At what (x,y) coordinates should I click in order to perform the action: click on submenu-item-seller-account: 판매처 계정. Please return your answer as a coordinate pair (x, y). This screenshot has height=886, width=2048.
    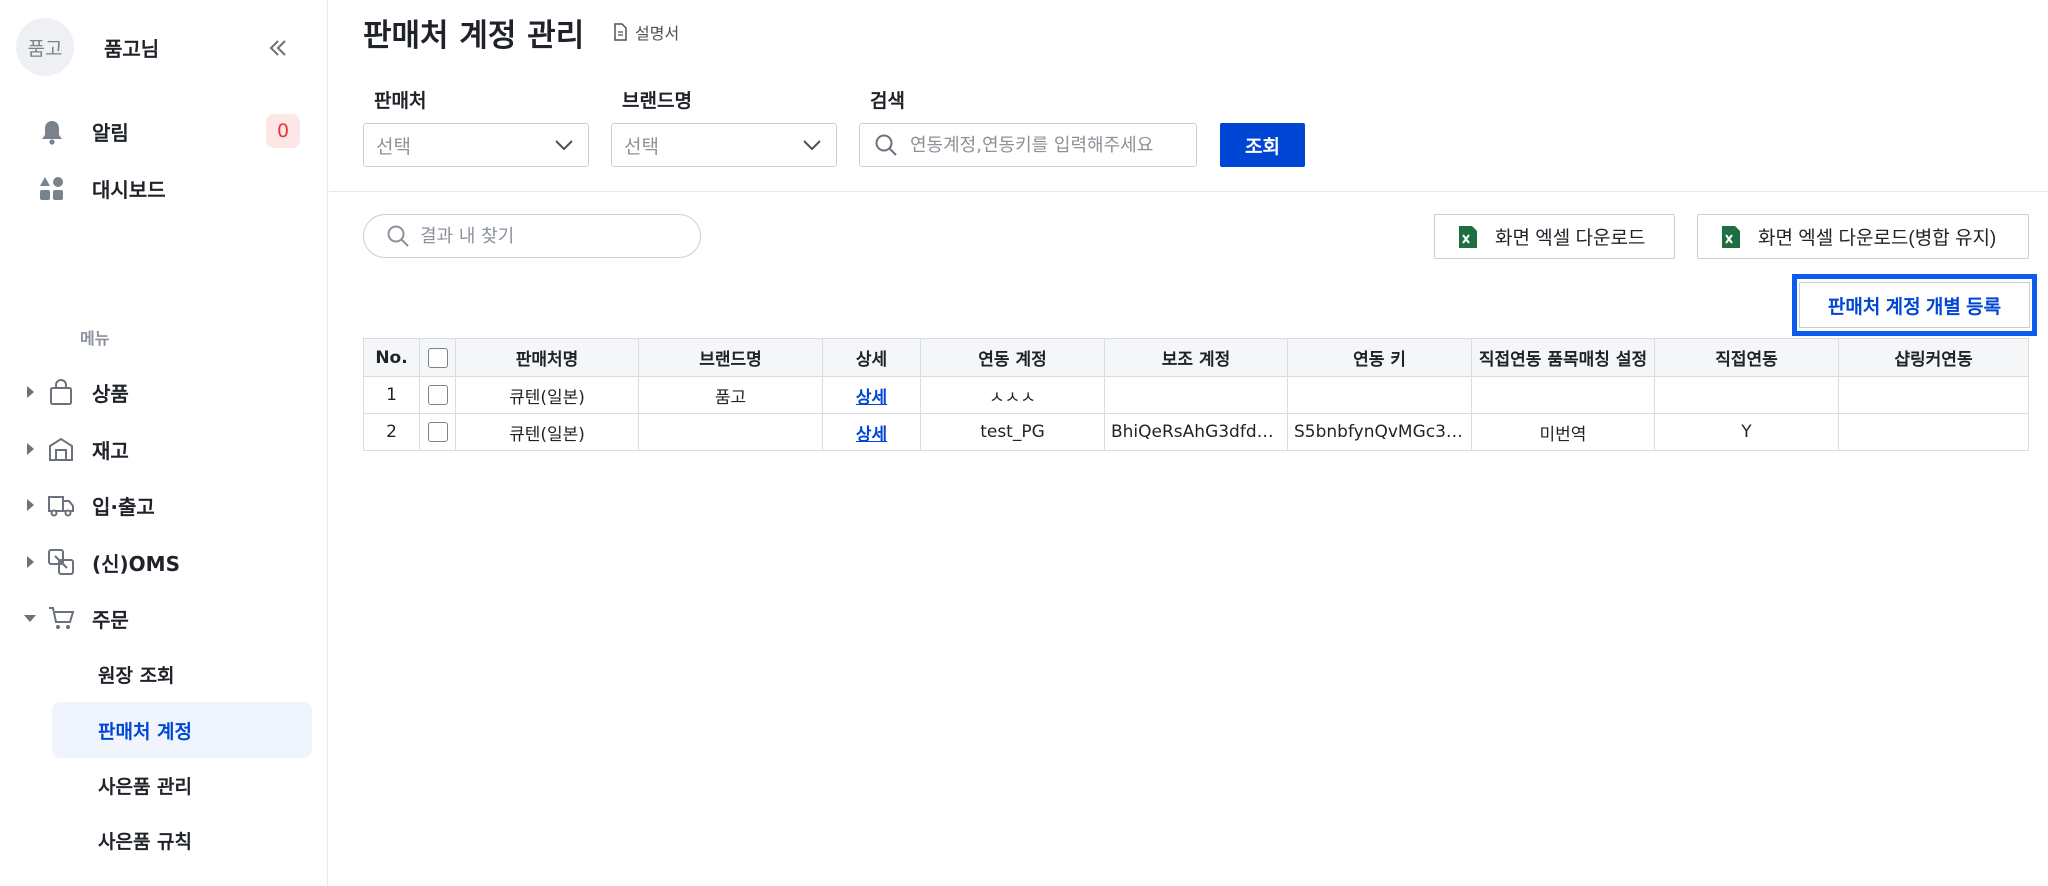
    Looking at the image, I should click on (182, 730).